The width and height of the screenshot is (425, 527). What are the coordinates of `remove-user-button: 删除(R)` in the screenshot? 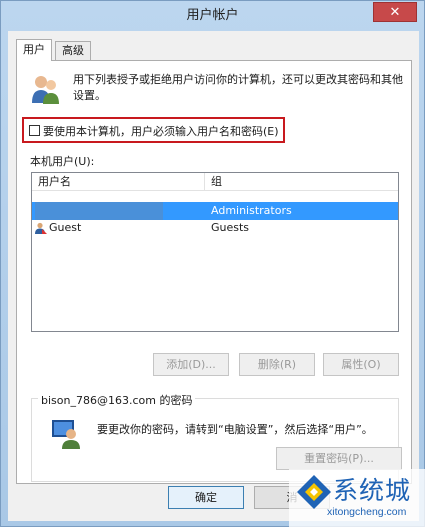 It's located at (277, 364).